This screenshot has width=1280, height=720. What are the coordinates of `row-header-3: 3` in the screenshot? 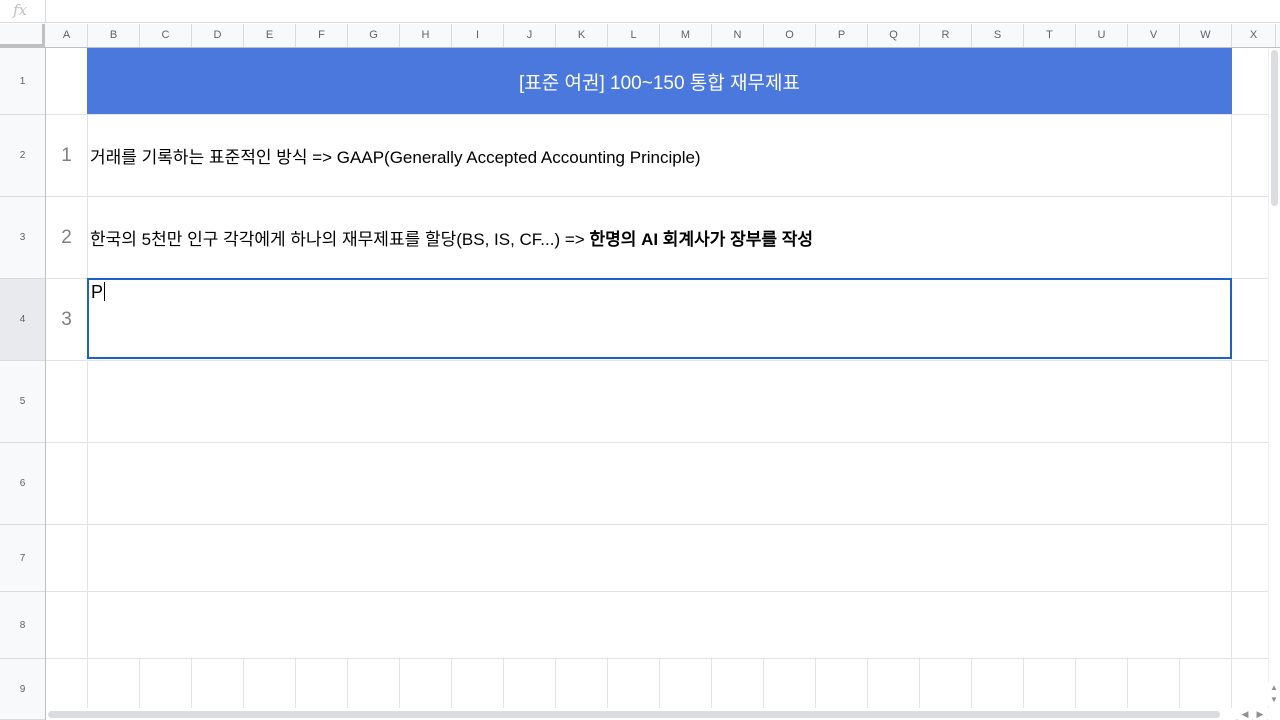 It's located at (22, 238).